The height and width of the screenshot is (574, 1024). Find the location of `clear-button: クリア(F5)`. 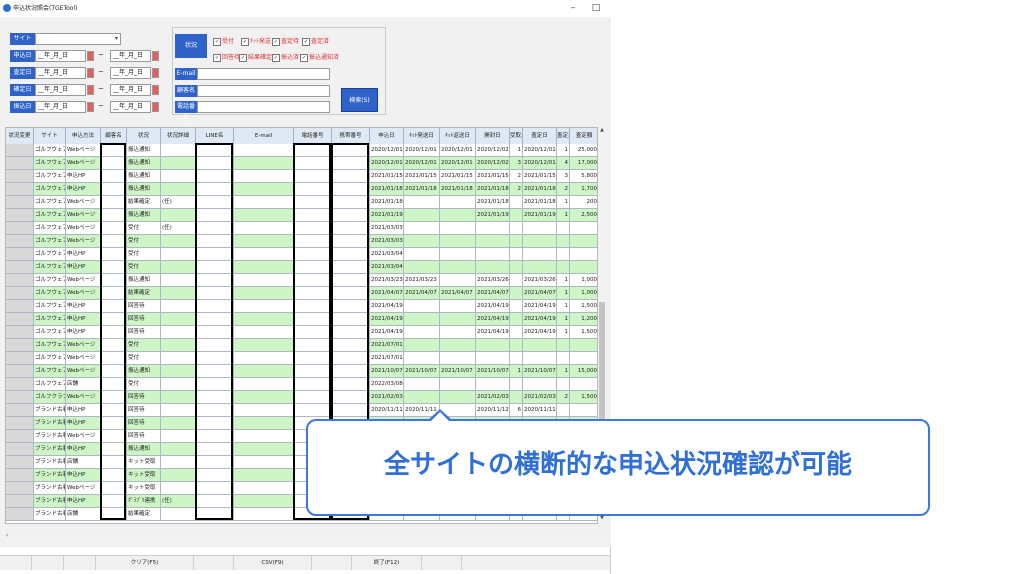

clear-button: クリア(F5) is located at coordinates (145, 563).